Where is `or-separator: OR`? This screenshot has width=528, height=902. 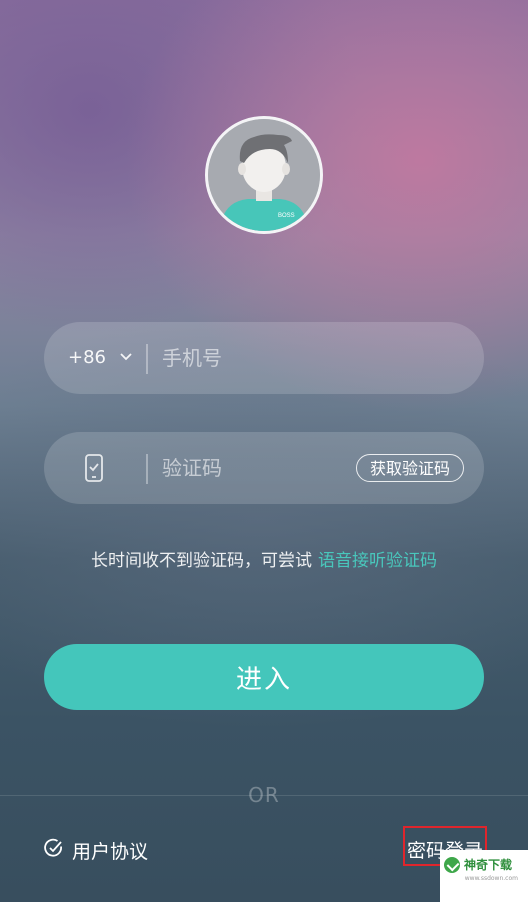 or-separator: OR is located at coordinates (264, 795).